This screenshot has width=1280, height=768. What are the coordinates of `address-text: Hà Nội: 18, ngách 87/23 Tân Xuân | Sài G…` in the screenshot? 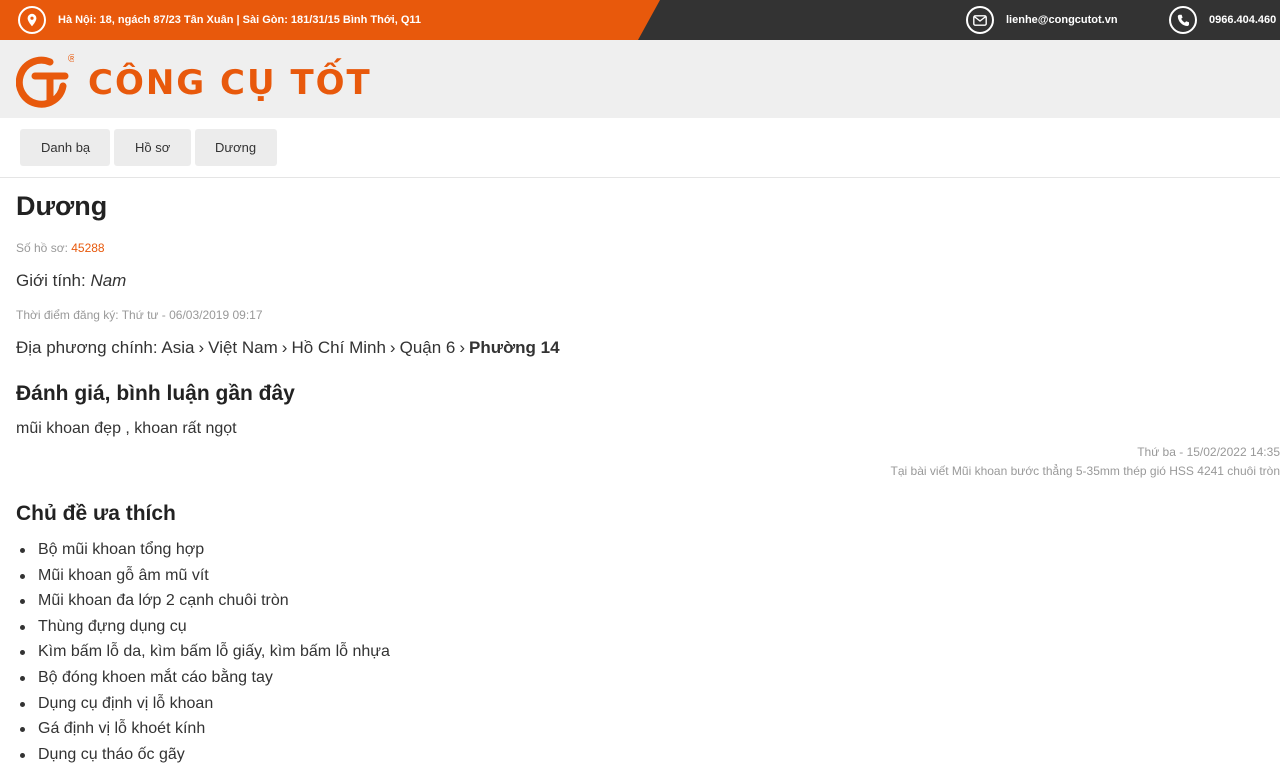 It's located at (240, 20).